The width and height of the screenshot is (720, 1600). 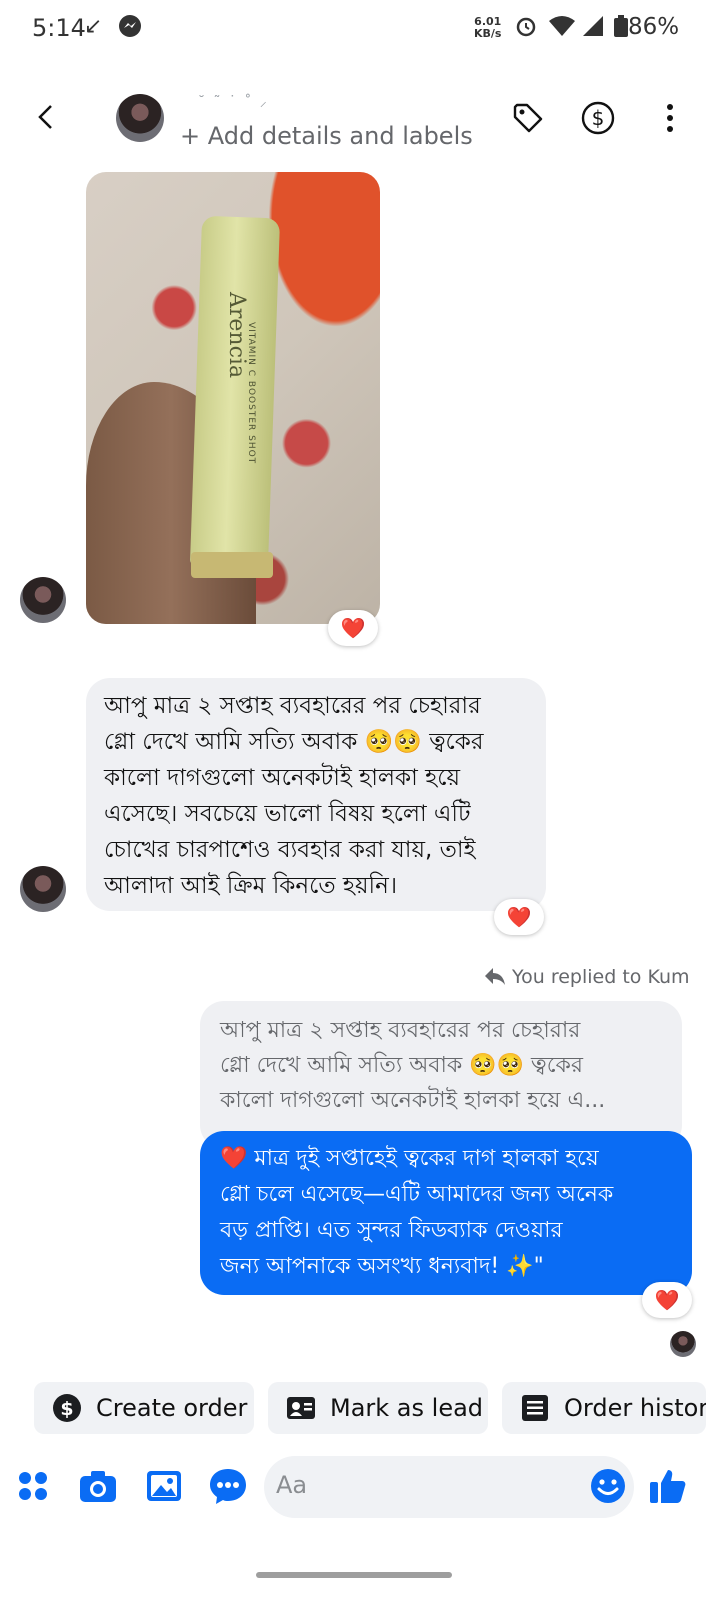 What do you see at coordinates (140, 118) in the screenshot?
I see `contact-avatar` at bounding box center [140, 118].